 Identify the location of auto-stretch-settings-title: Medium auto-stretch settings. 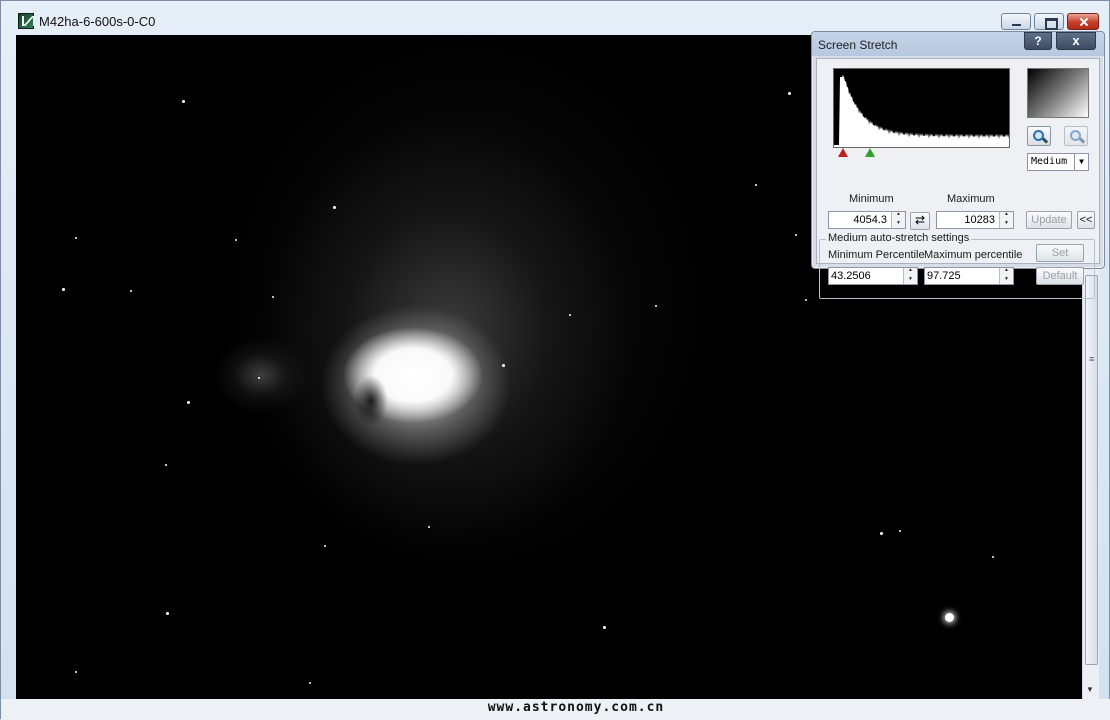
(899, 238).